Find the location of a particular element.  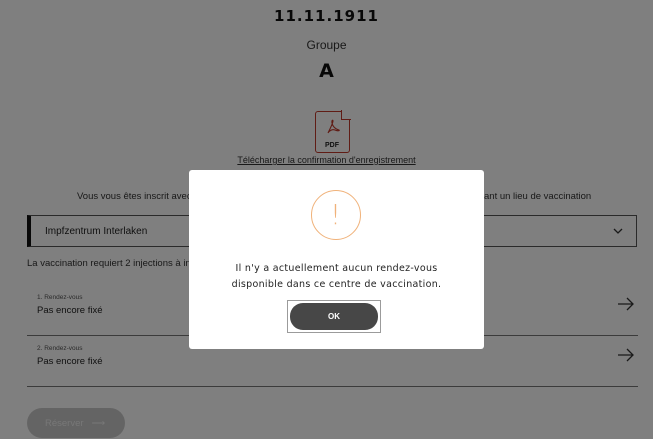

dialog-message-line-1: Il n'y a actuellement aucun rendez-vous is located at coordinates (336, 268).